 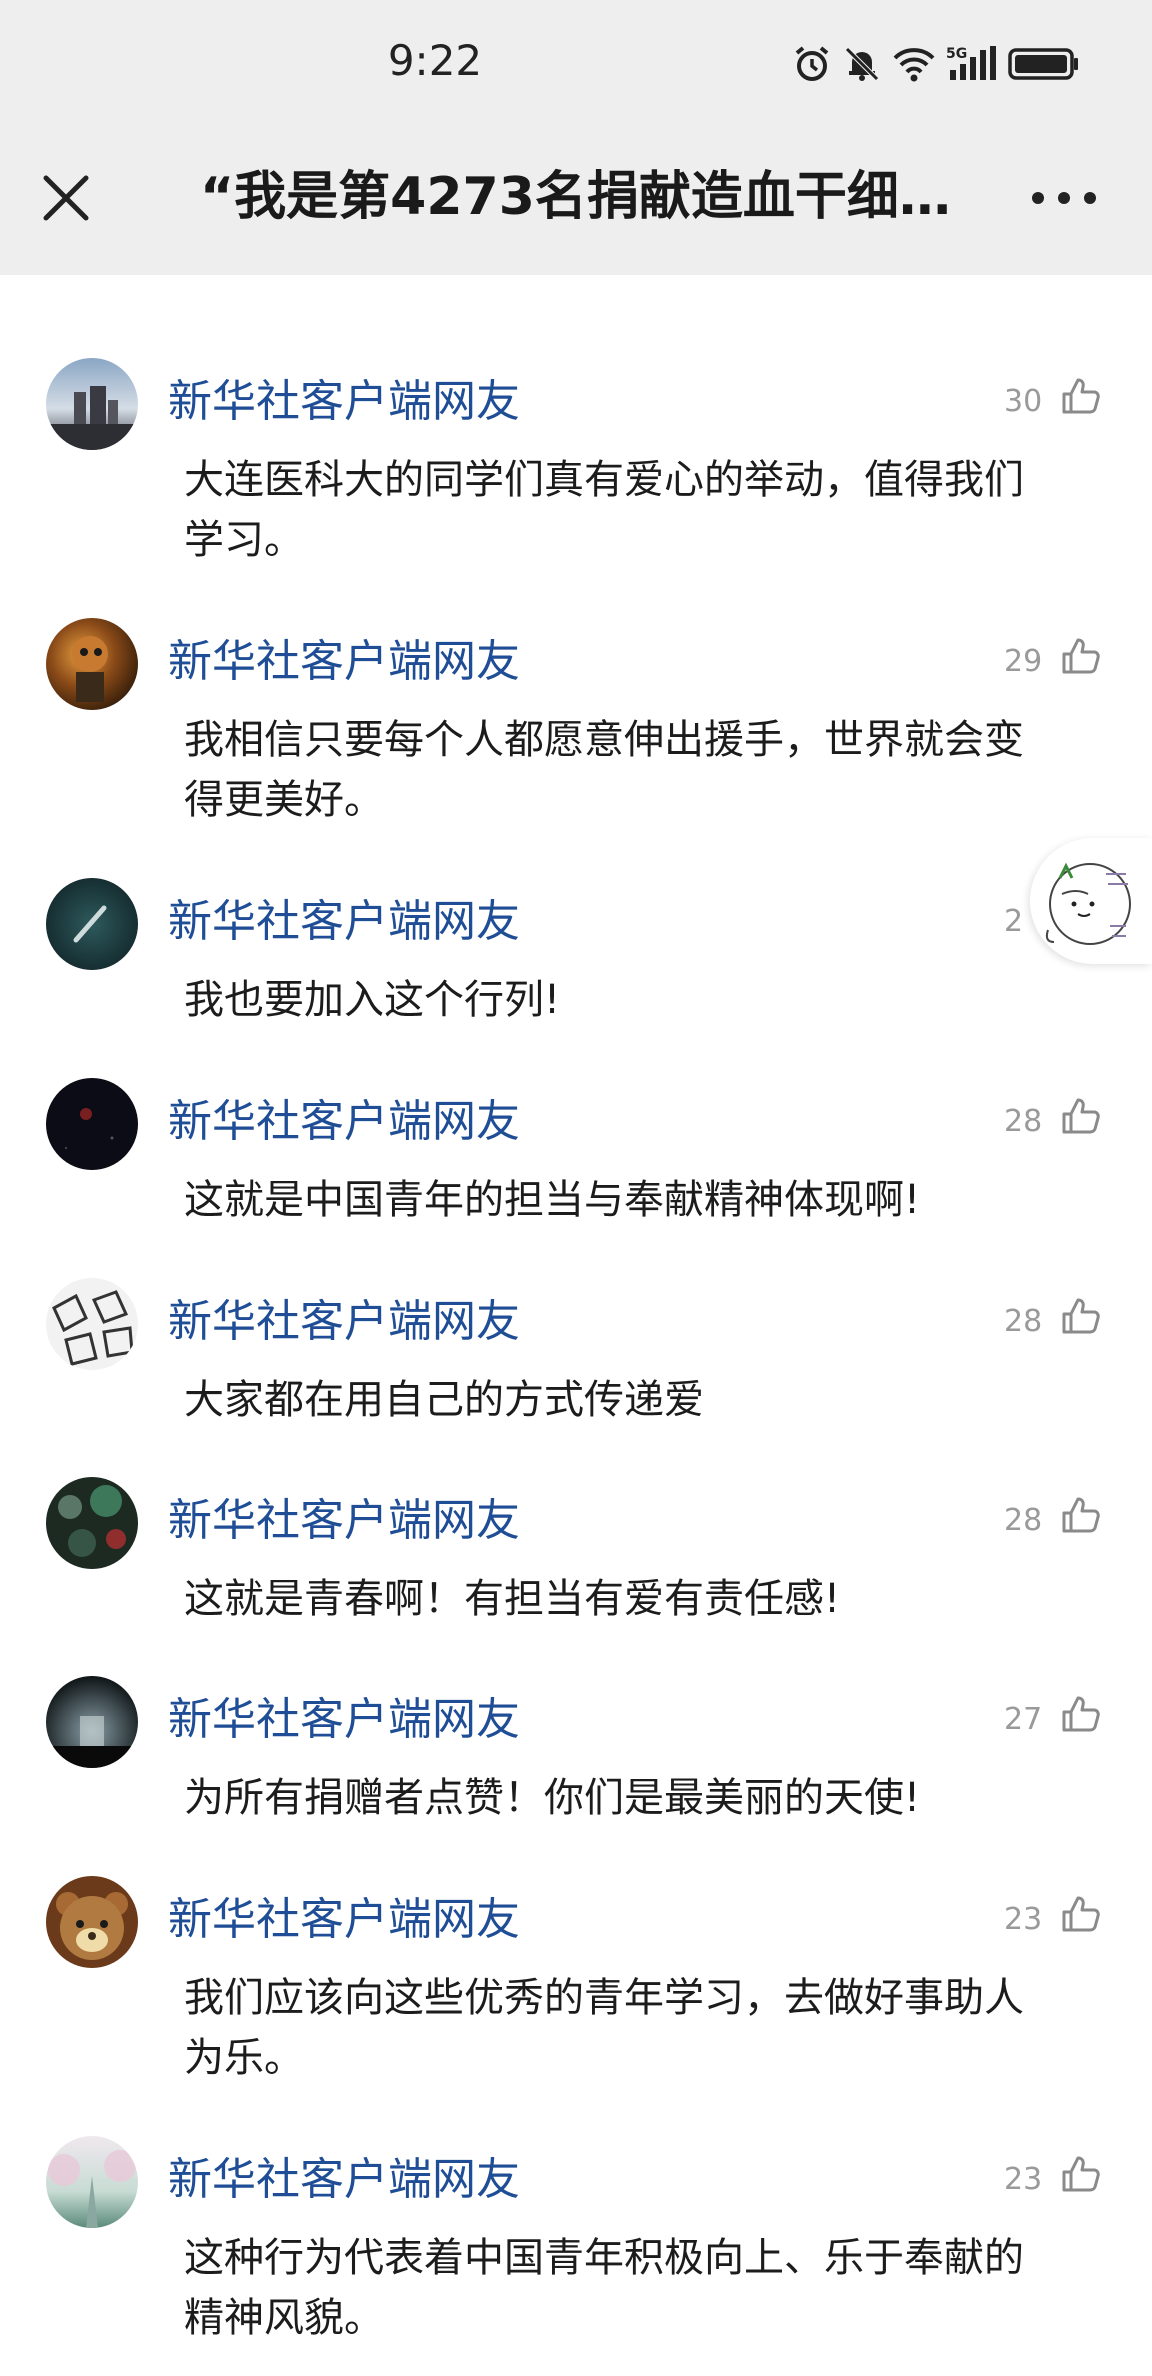 I want to click on like-count: 30, so click(x=1023, y=401).